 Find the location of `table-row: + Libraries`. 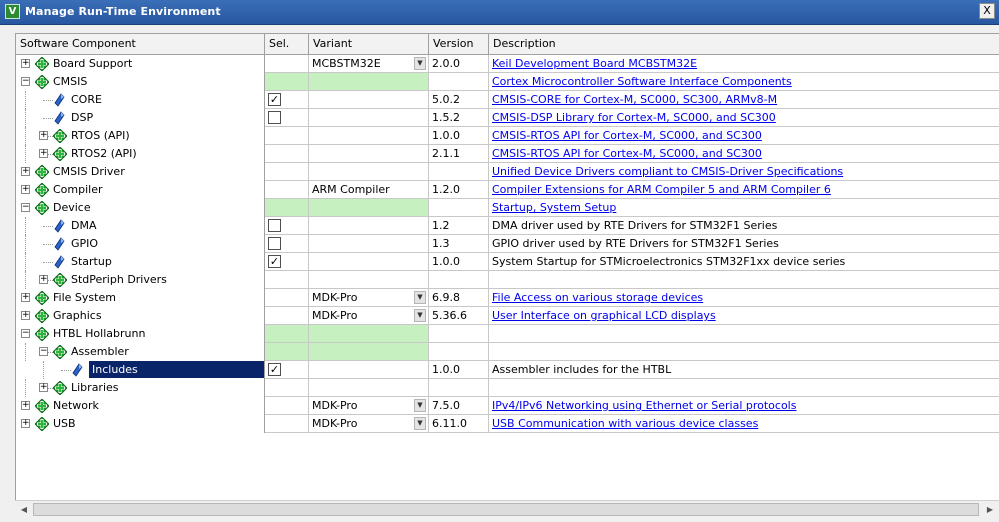

table-row: + Libraries is located at coordinates (507, 388).